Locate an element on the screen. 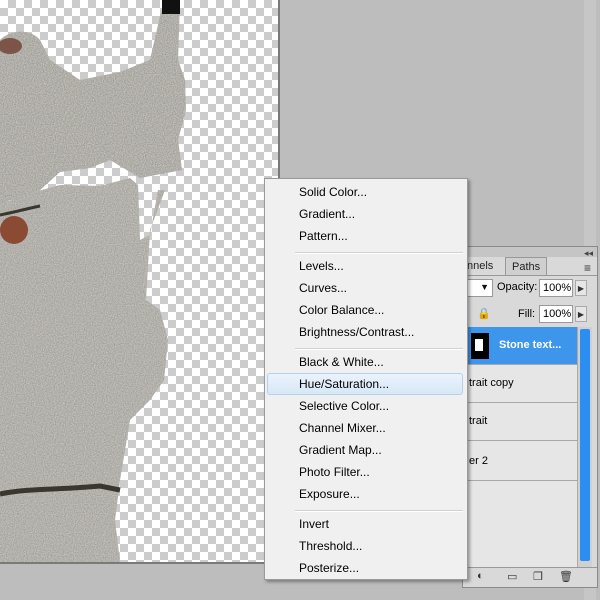 The height and width of the screenshot is (600, 600). tab-paths: Paths is located at coordinates (526, 266).